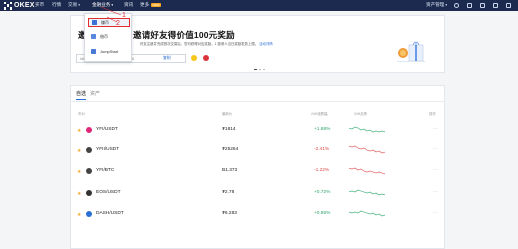 This screenshot has width=518, height=249. Describe the element at coordinates (456, 5) in the screenshot. I see `user-icon` at that location.